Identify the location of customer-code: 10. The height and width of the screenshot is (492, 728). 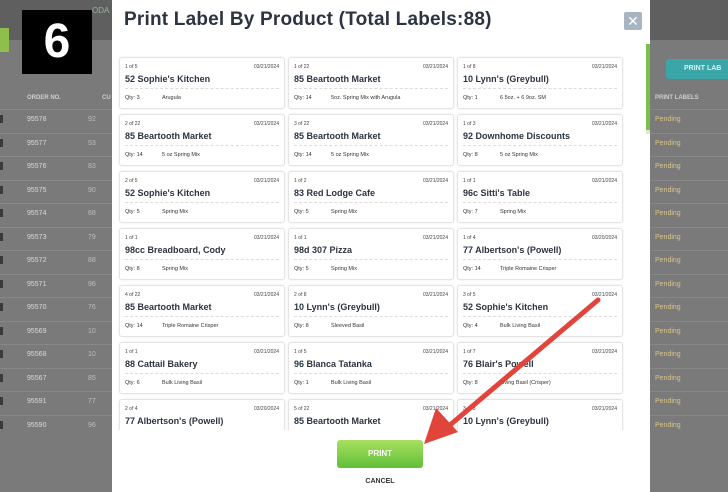
(92, 354).